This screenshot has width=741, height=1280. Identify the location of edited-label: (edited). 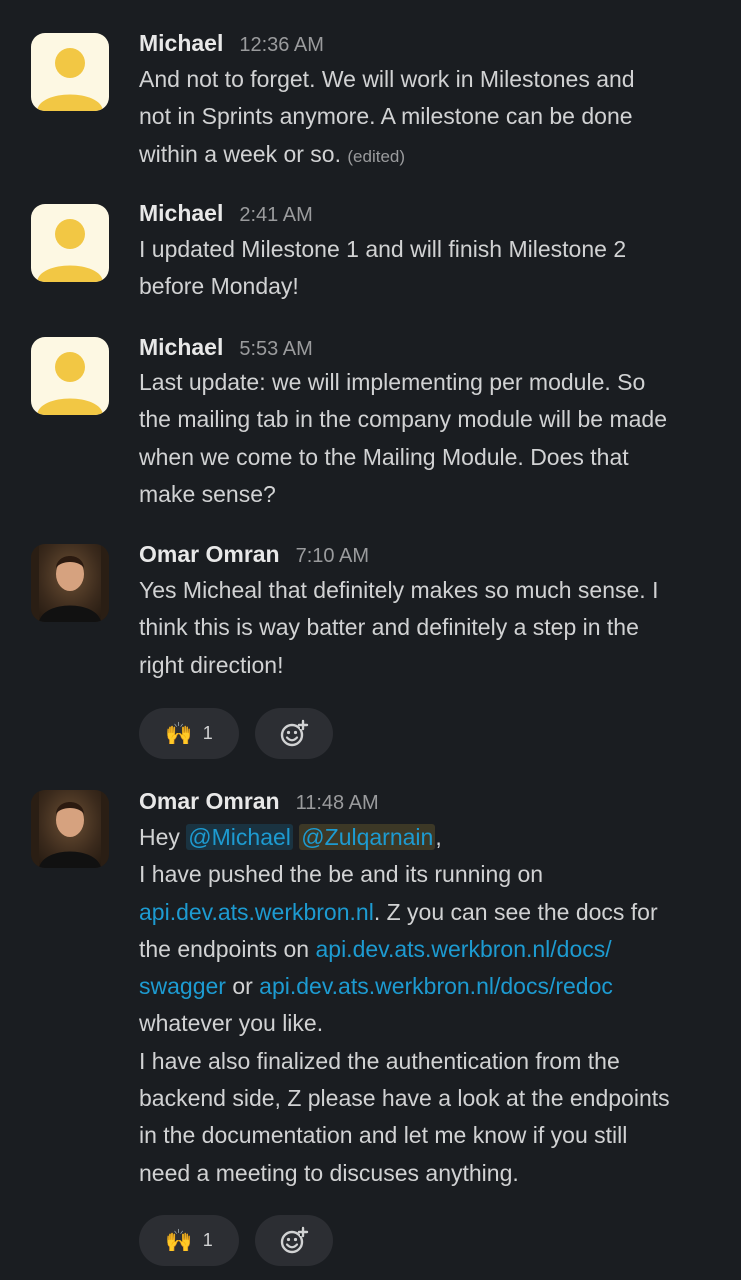
(376, 156).